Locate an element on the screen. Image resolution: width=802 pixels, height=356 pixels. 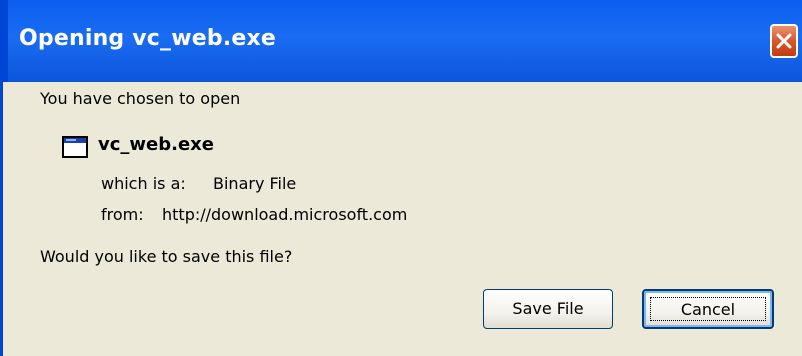
close-icon is located at coordinates (784, 41).